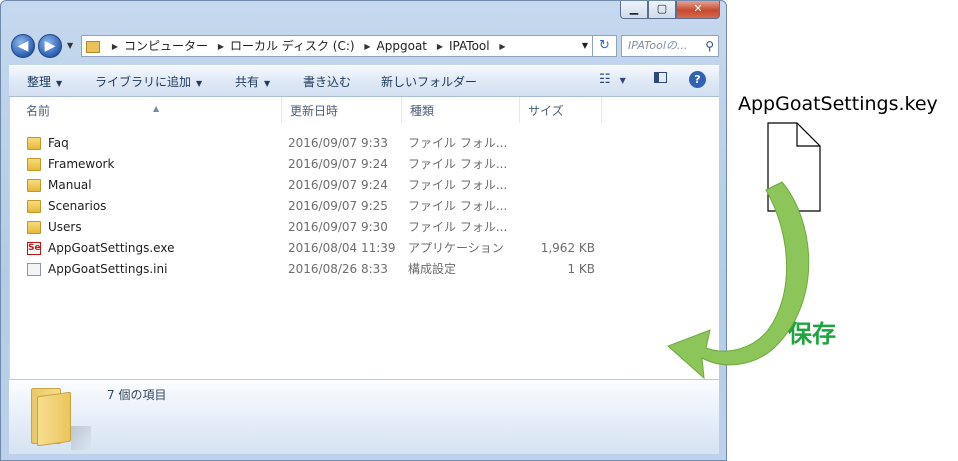 The width and height of the screenshot is (958, 461). I want to click on refresh-icon: ↻, so click(604, 45).